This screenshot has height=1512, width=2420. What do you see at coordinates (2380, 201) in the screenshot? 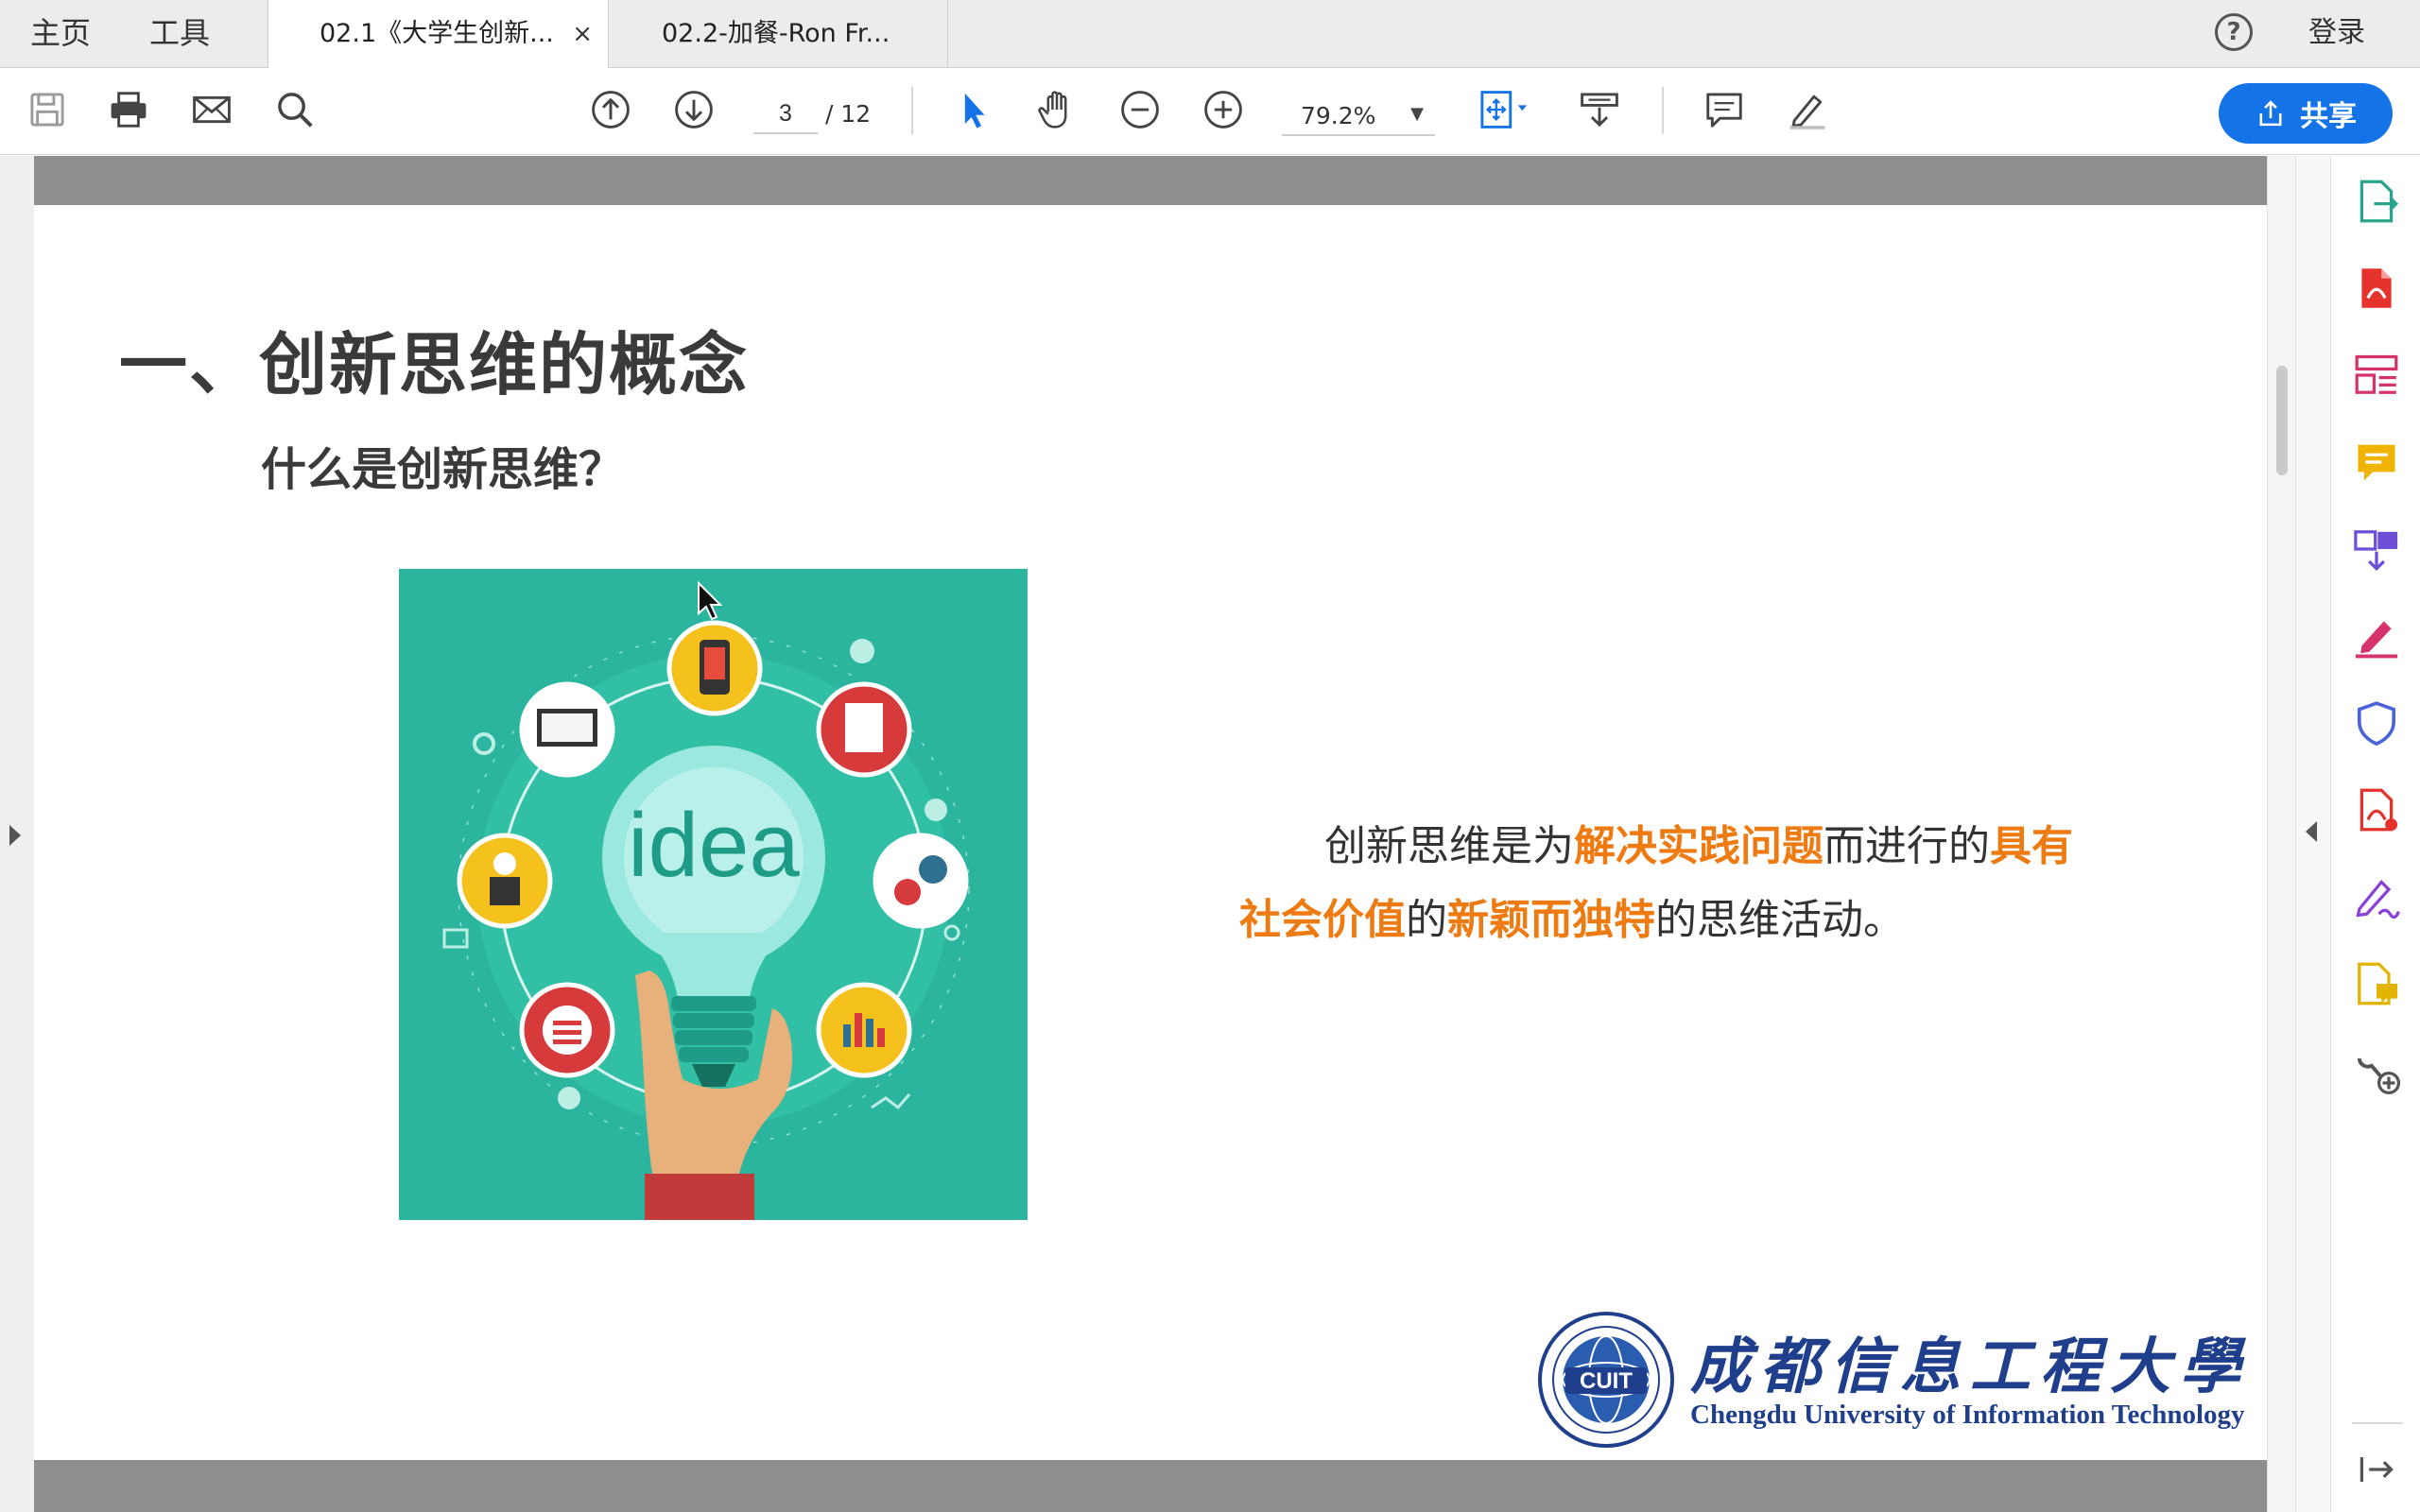
I see `export-pdf-icon` at bounding box center [2380, 201].